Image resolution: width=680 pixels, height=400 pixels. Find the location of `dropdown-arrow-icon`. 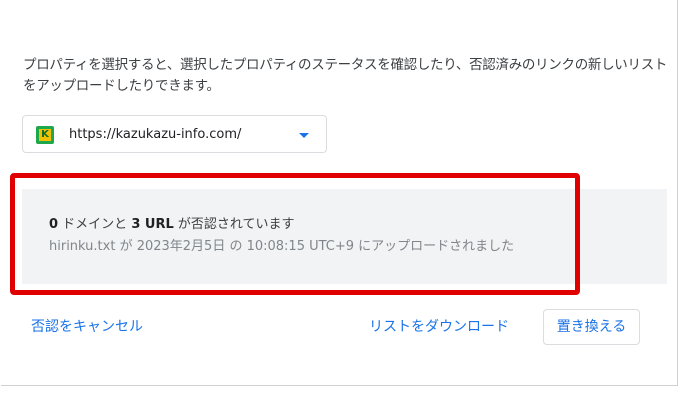

dropdown-arrow-icon is located at coordinates (304, 135).